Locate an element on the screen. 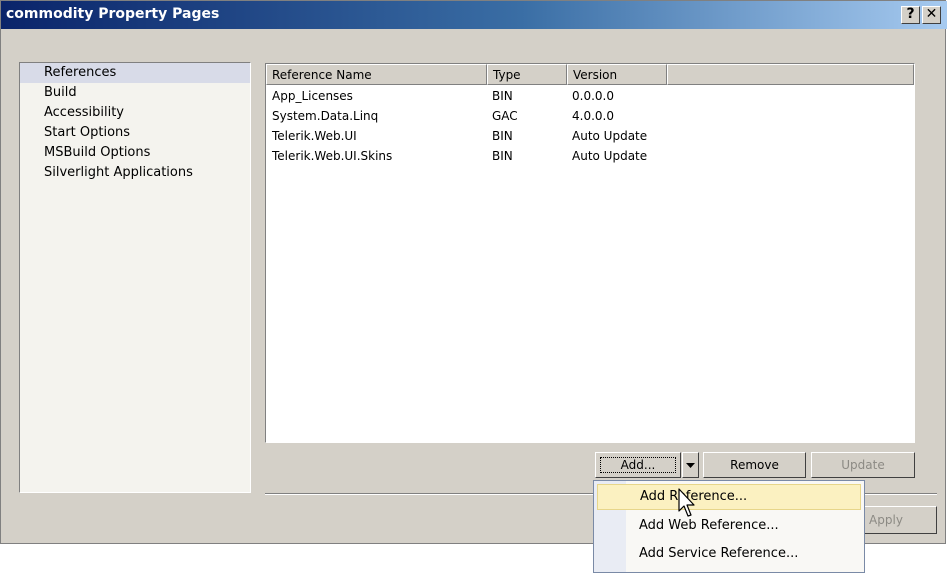  reference-name-cell: Telerik.Web.UI is located at coordinates (314, 136).